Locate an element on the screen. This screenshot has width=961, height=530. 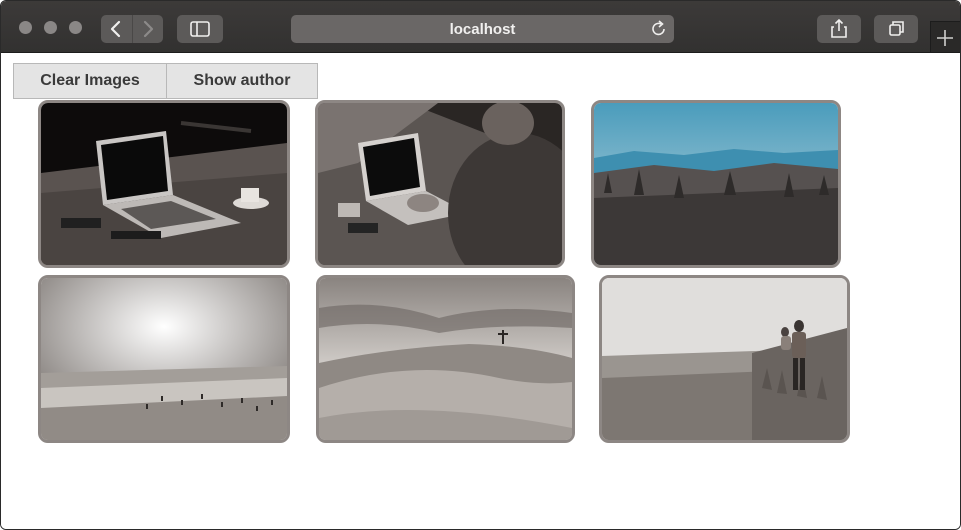
gallery-image-father-child is located at coordinates (724, 359).